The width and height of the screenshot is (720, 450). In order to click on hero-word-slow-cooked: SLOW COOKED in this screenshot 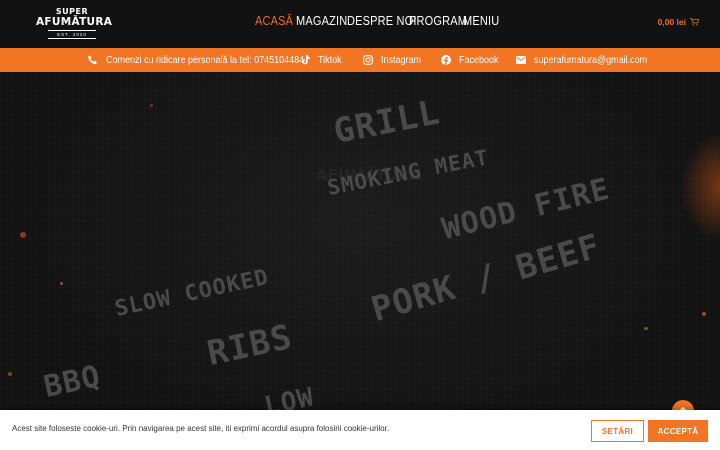, I will do `click(192, 293)`.